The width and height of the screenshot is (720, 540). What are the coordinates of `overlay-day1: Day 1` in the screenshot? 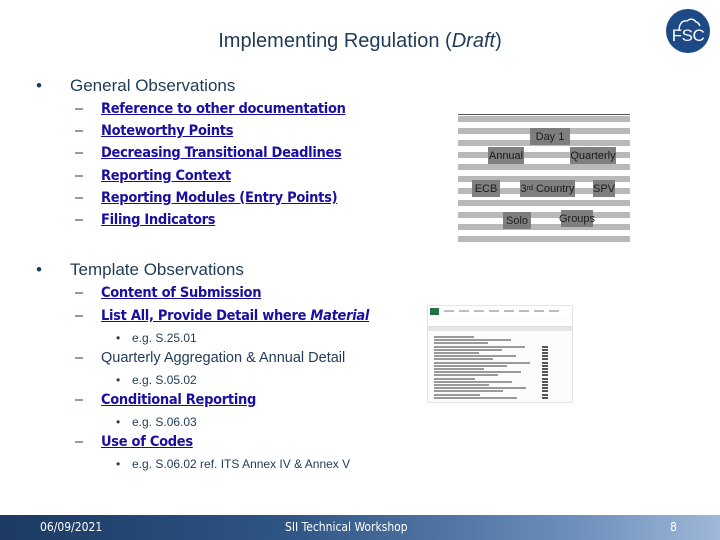 It's located at (550, 136).